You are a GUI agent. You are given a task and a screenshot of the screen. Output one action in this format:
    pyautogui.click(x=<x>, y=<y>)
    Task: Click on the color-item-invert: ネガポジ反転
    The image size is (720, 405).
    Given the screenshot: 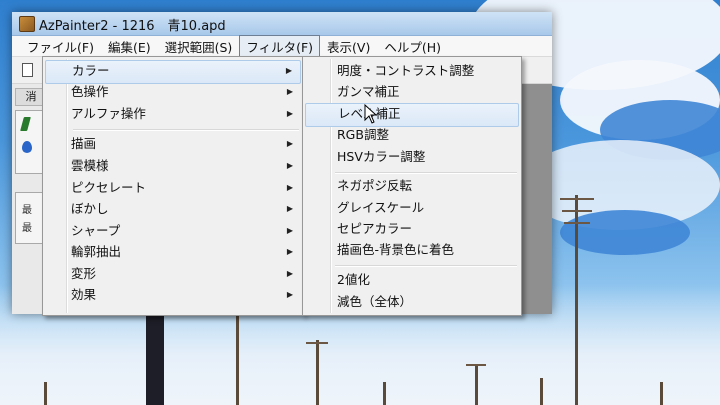 What is the action you would take?
    pyautogui.click(x=412, y=186)
    